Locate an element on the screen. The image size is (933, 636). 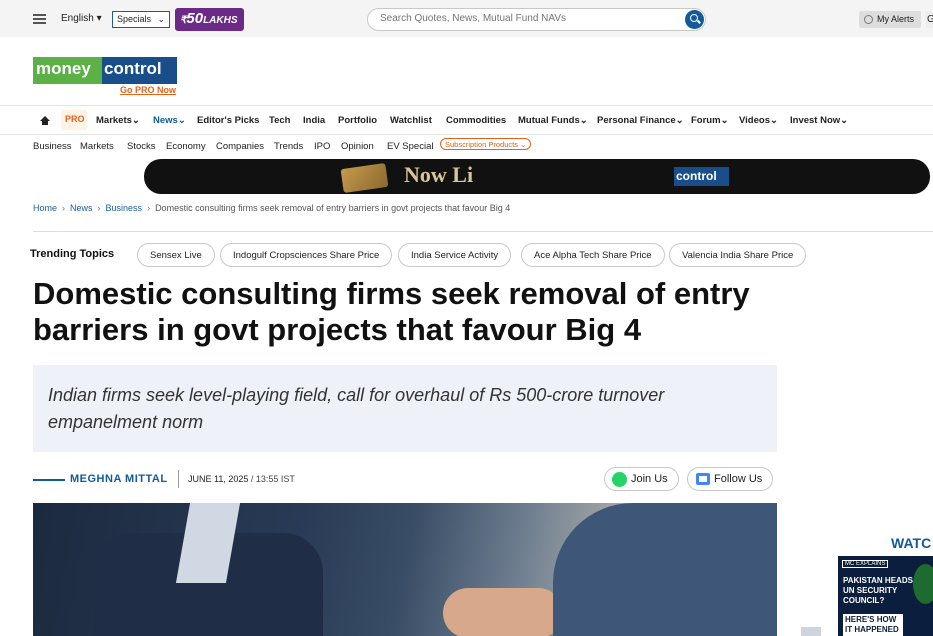
subnav-economy: Economy is located at coordinates (186, 146).